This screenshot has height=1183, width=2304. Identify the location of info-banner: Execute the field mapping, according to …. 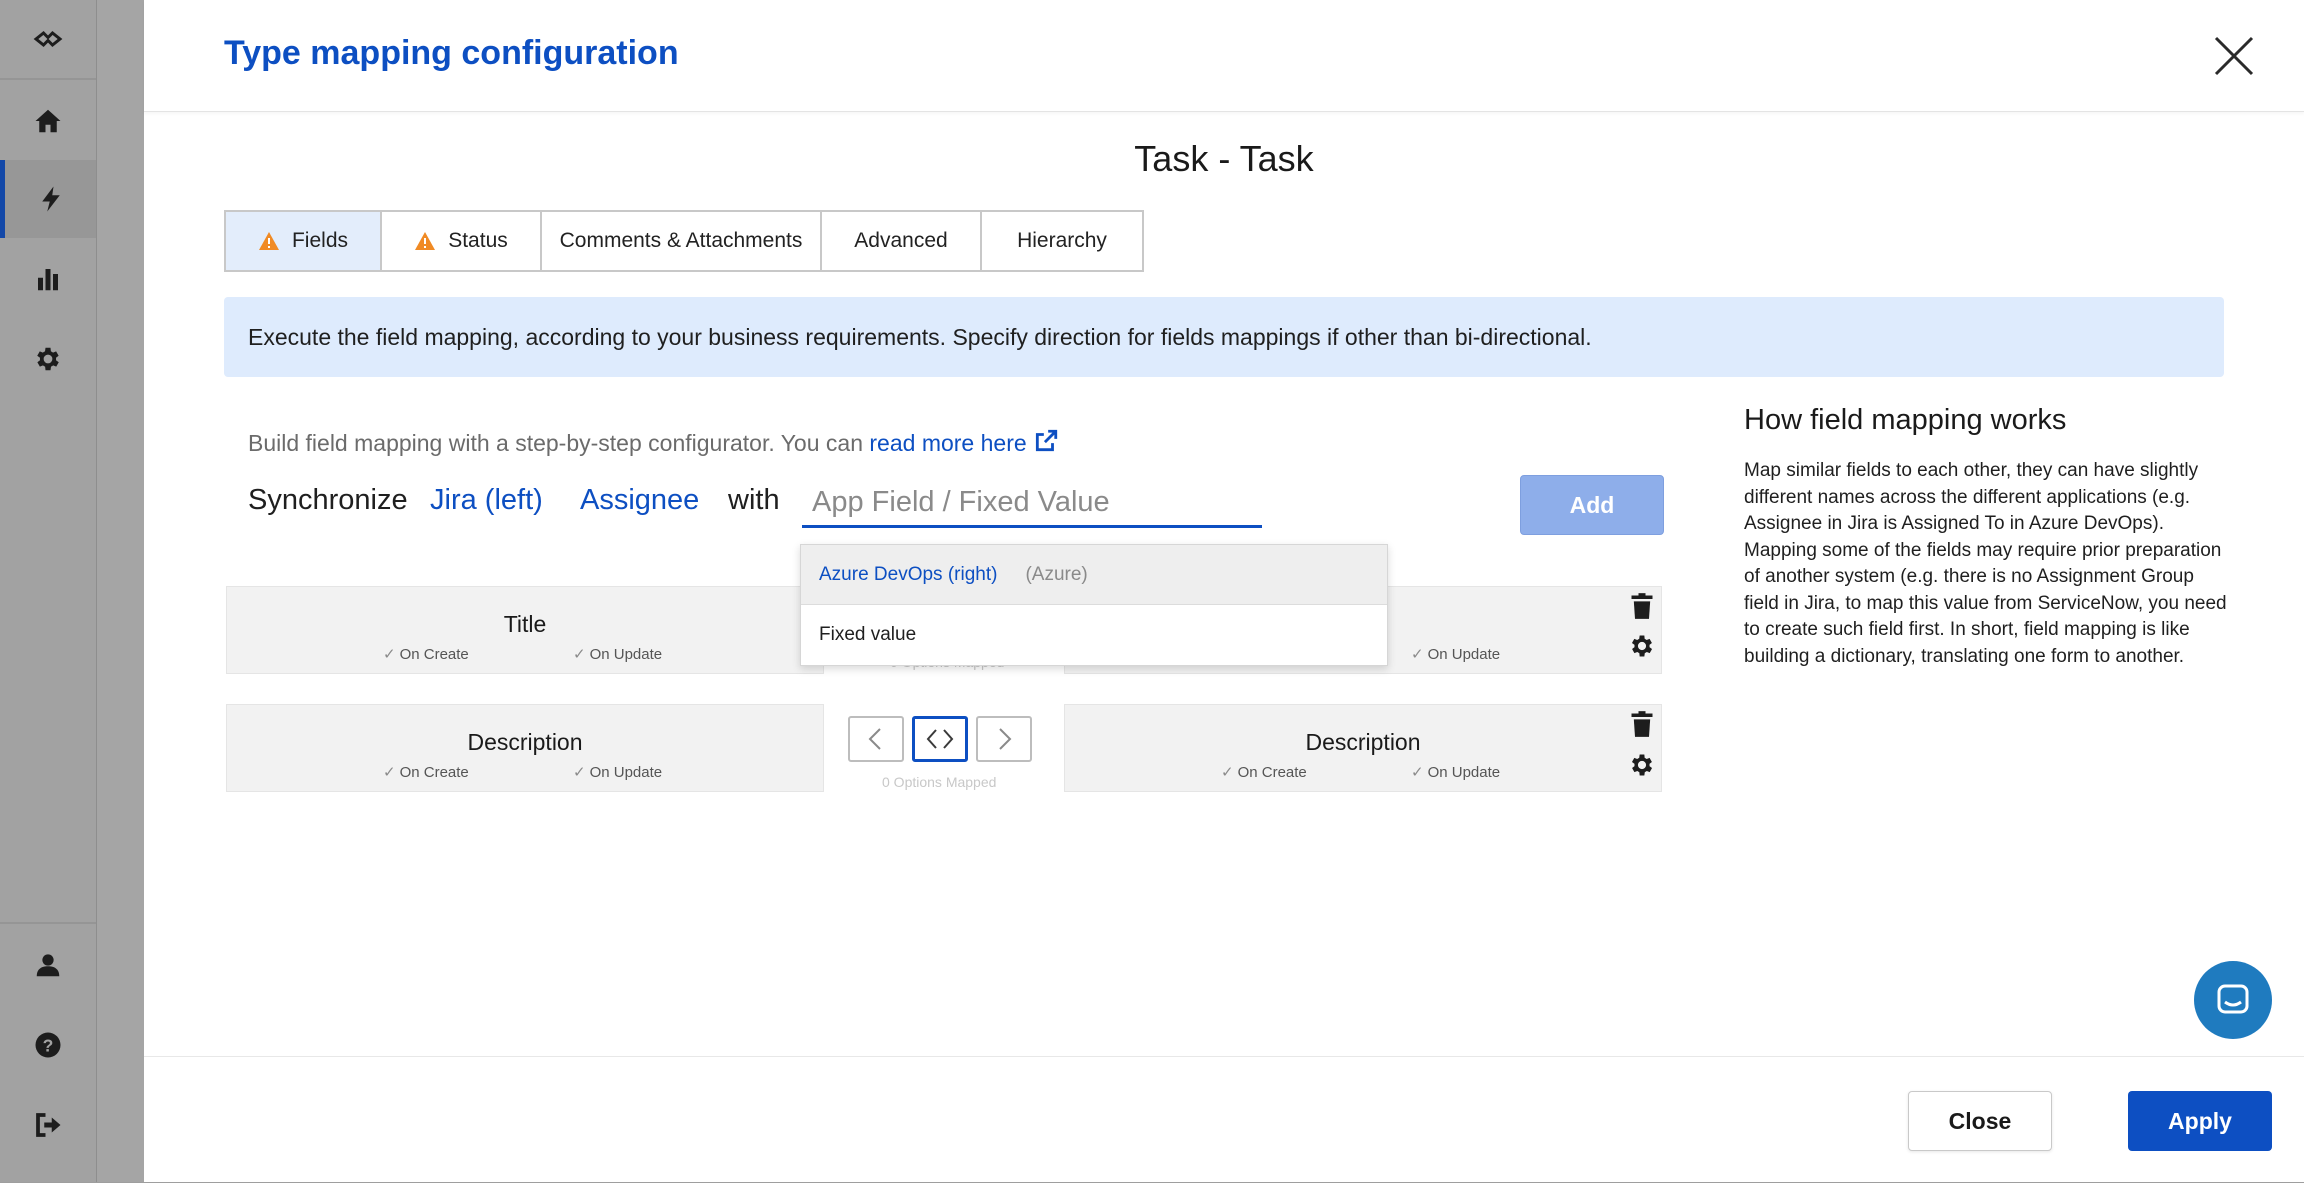
(1224, 337).